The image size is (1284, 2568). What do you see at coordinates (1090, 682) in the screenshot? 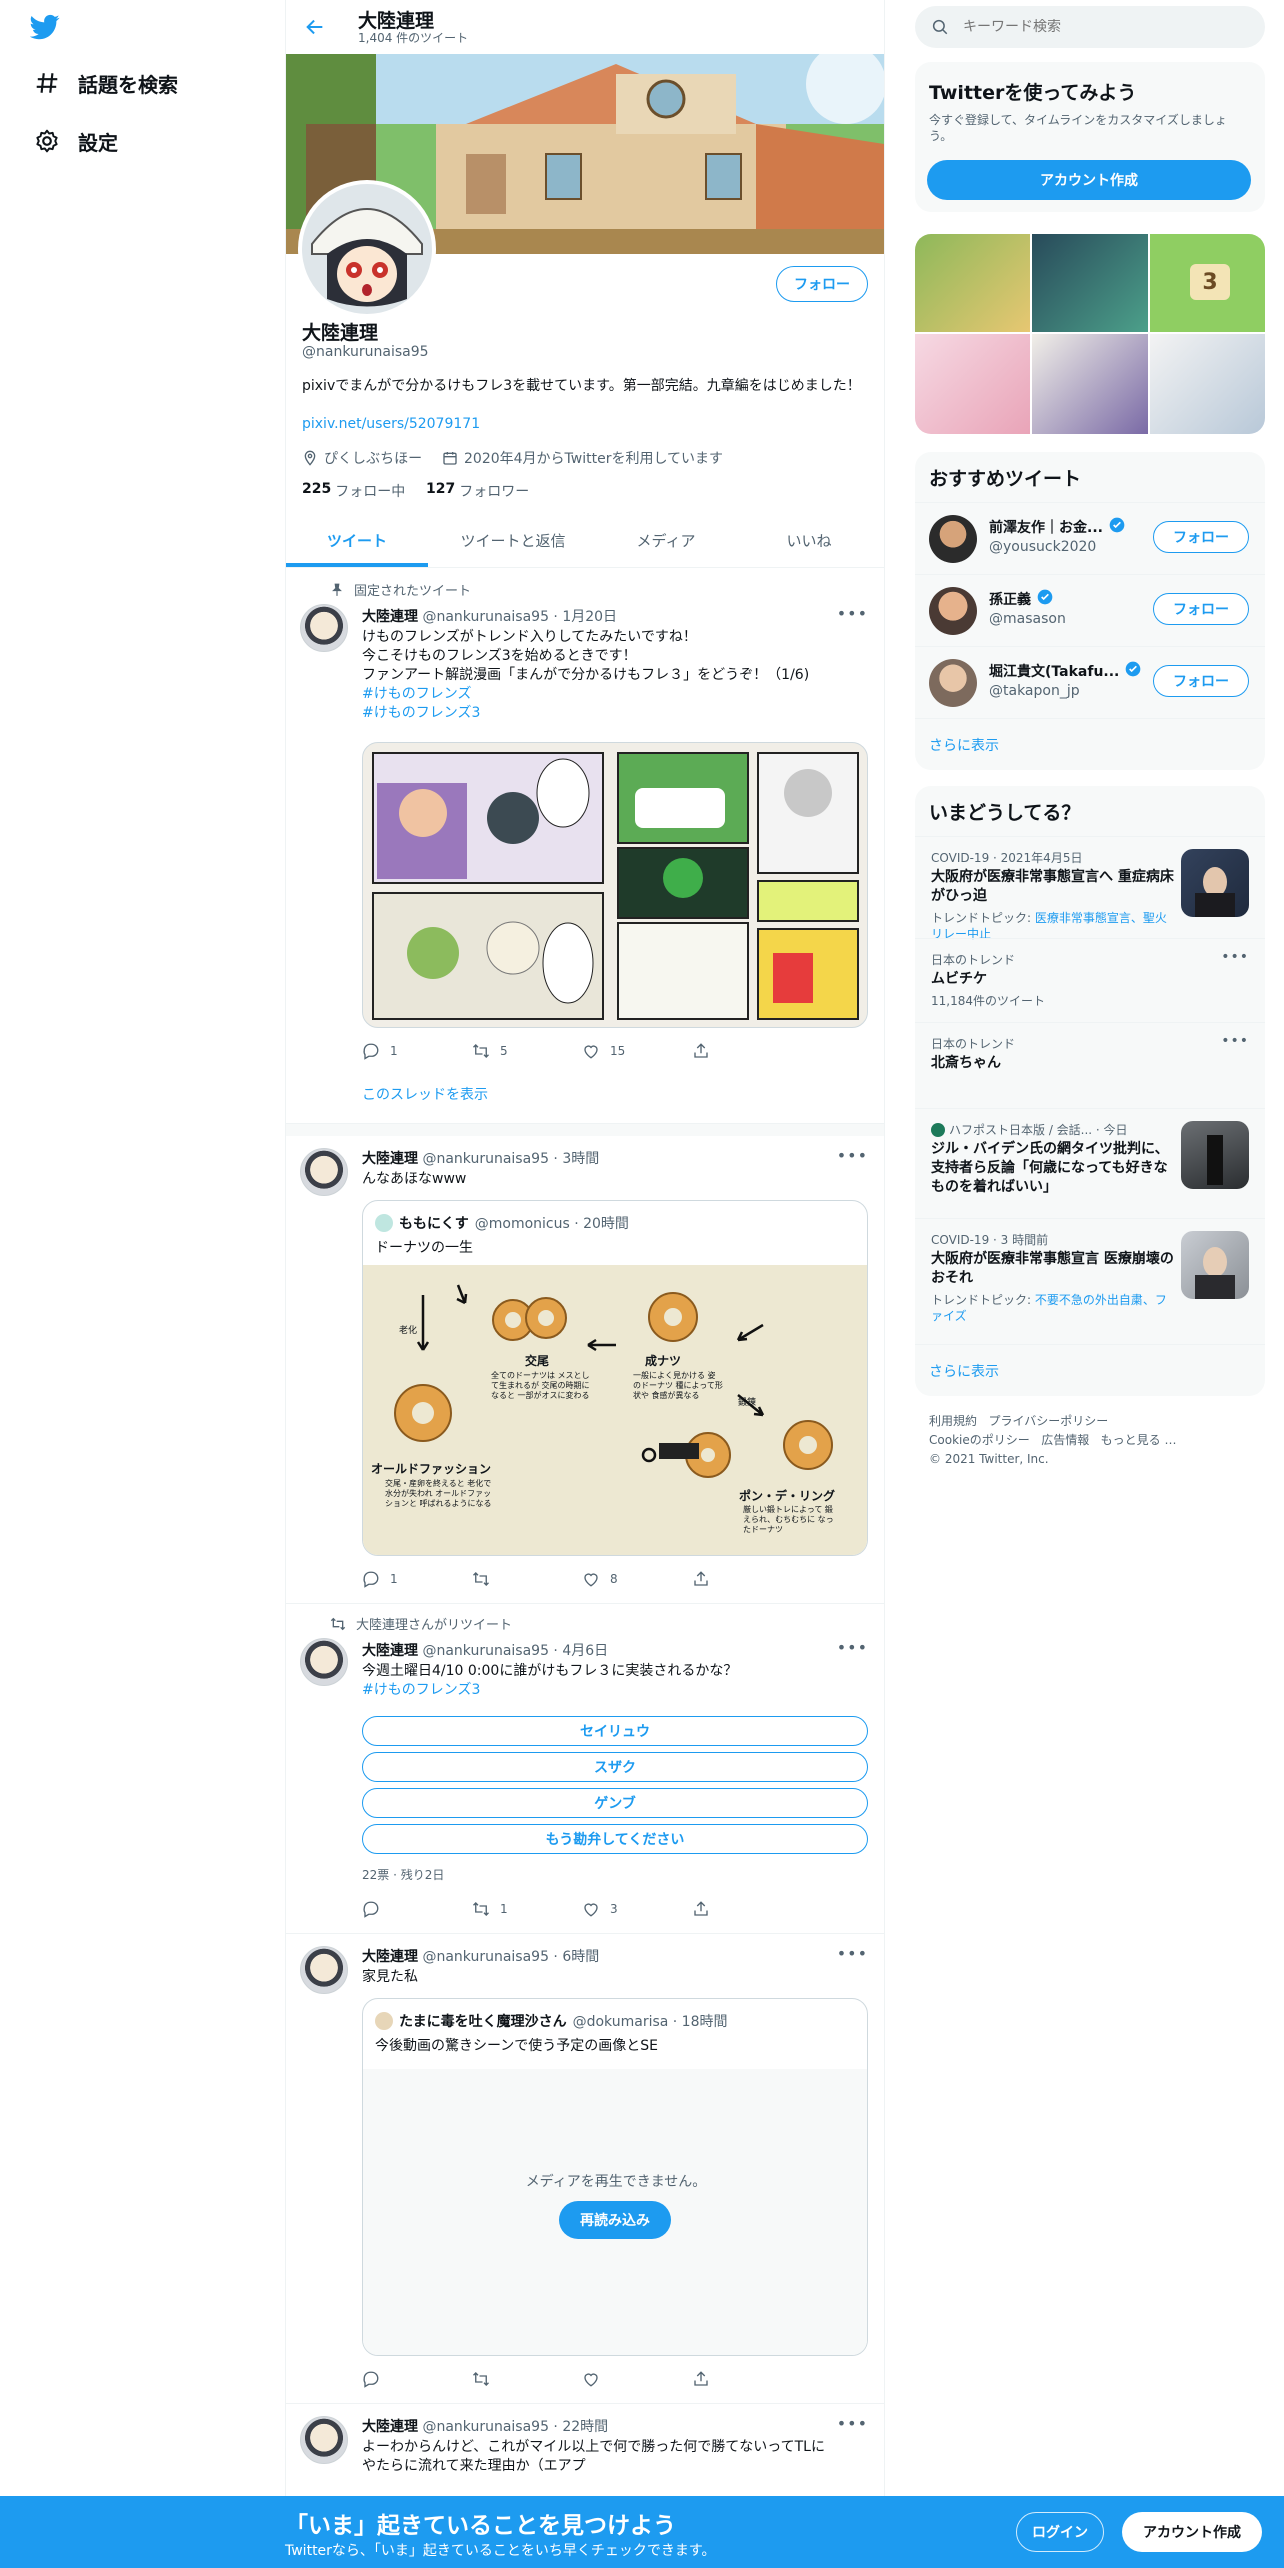
I see `recommend-user: 堀江貴文(Takafu... @takapon_jp フォロー` at bounding box center [1090, 682].